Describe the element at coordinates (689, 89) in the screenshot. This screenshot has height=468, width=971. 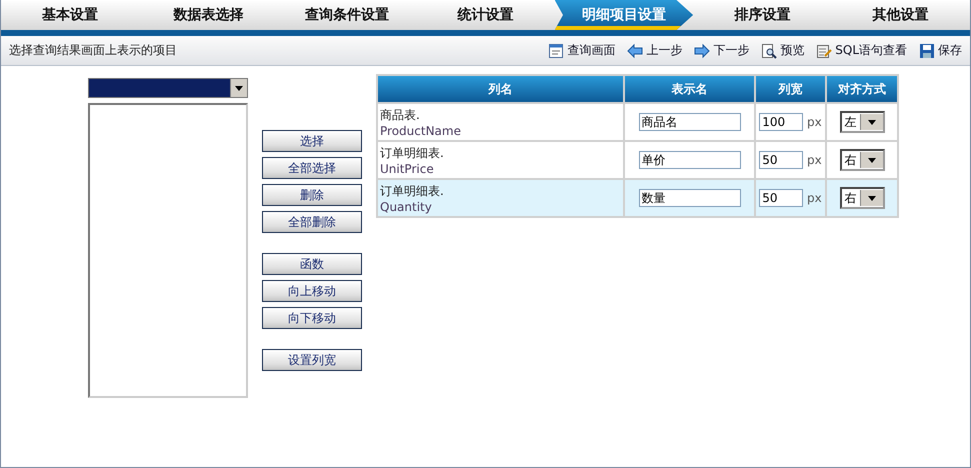
I see `column-header: 表示名` at that location.